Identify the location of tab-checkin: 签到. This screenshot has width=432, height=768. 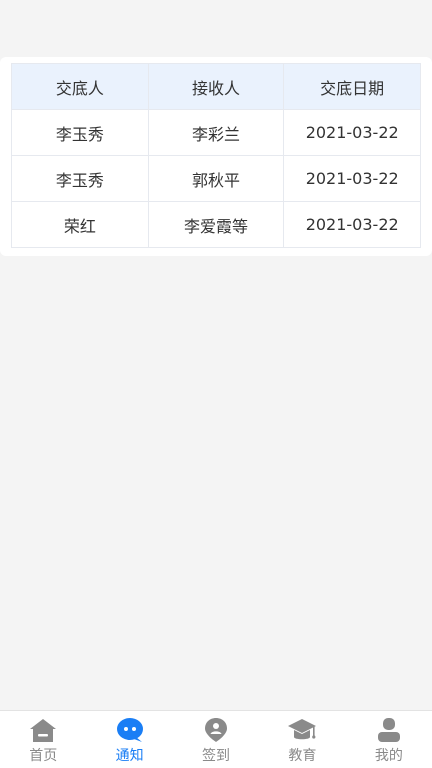
(216, 739).